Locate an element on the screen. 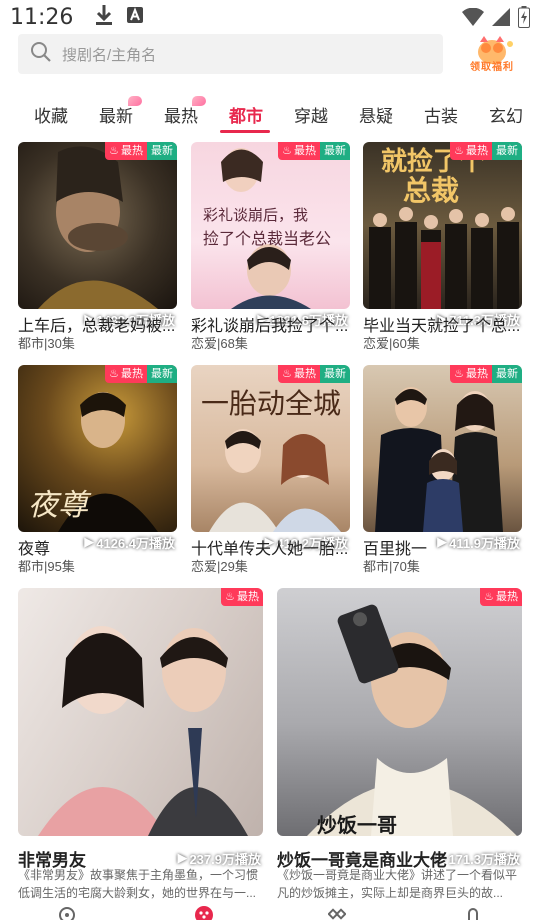  discover-icon is located at coordinates (67, 912).